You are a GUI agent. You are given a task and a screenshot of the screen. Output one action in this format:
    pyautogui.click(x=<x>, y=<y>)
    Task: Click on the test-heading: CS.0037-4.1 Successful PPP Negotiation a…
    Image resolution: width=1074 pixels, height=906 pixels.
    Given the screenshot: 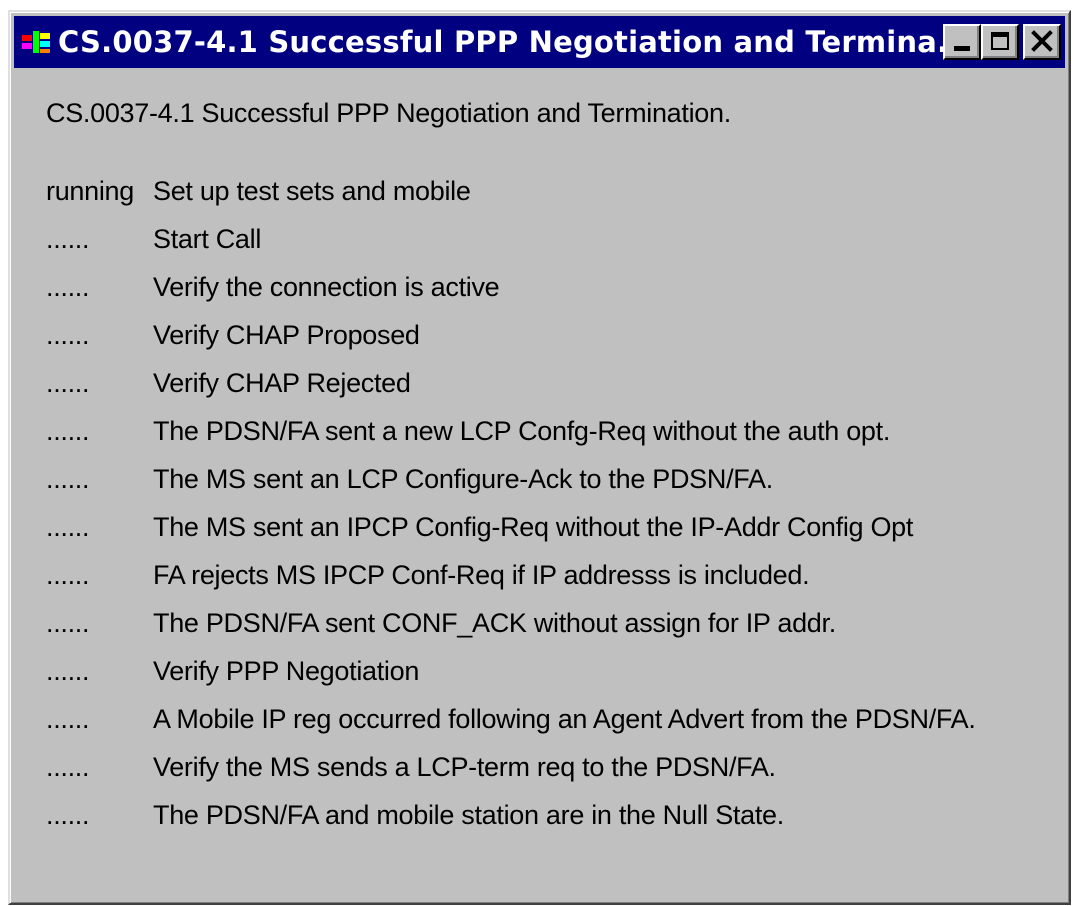 What is the action you would take?
    pyautogui.click(x=388, y=113)
    